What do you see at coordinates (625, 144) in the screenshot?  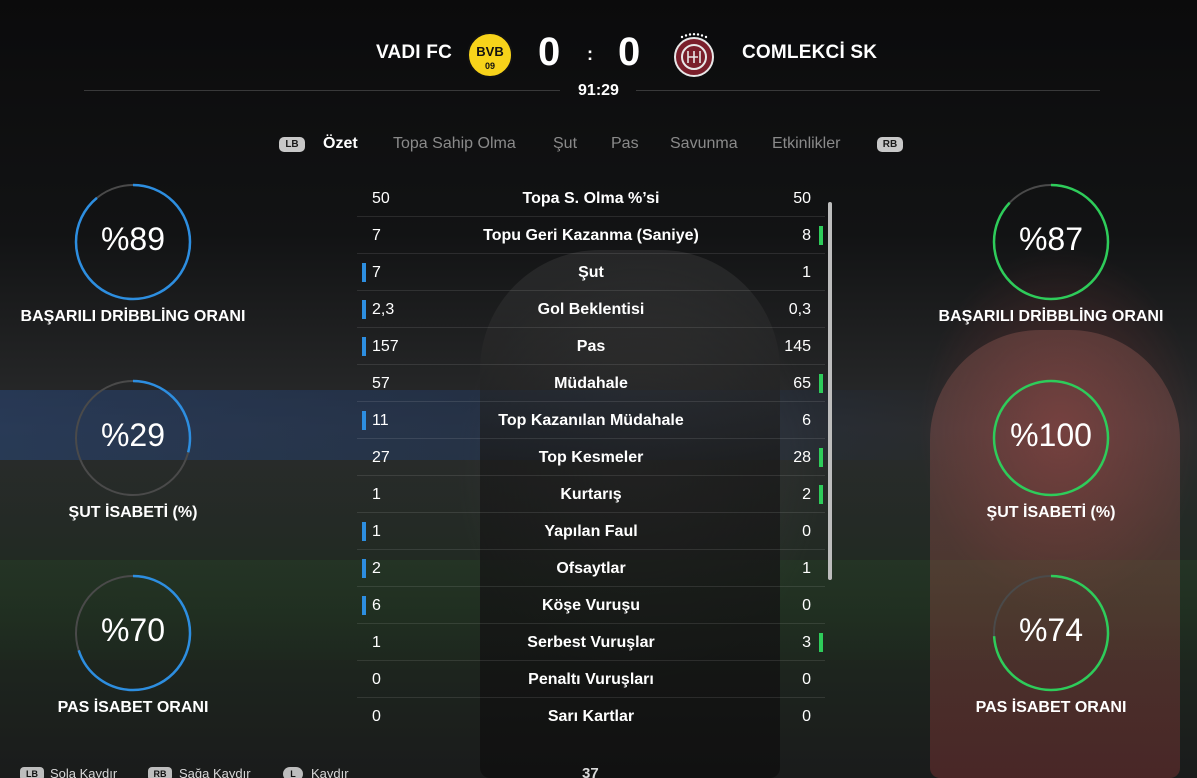 I see `tab-passing: Pas` at bounding box center [625, 144].